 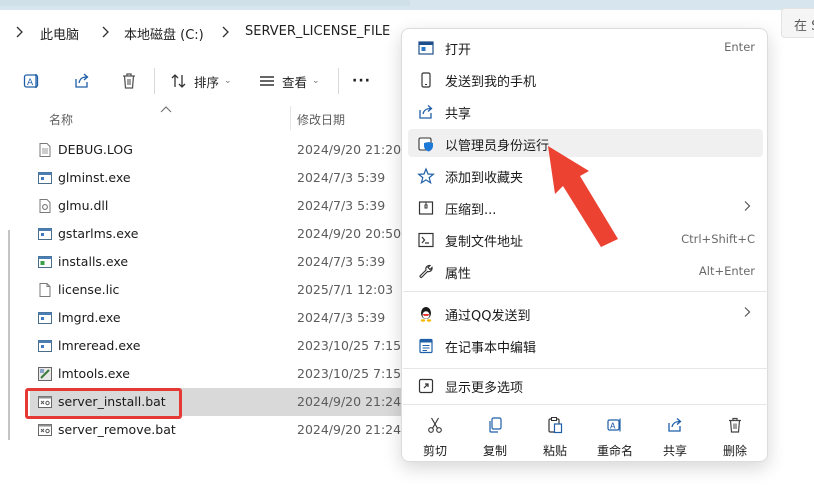 What do you see at coordinates (585, 313) in the screenshot?
I see `menu-item: 通过QQ发送到` at bounding box center [585, 313].